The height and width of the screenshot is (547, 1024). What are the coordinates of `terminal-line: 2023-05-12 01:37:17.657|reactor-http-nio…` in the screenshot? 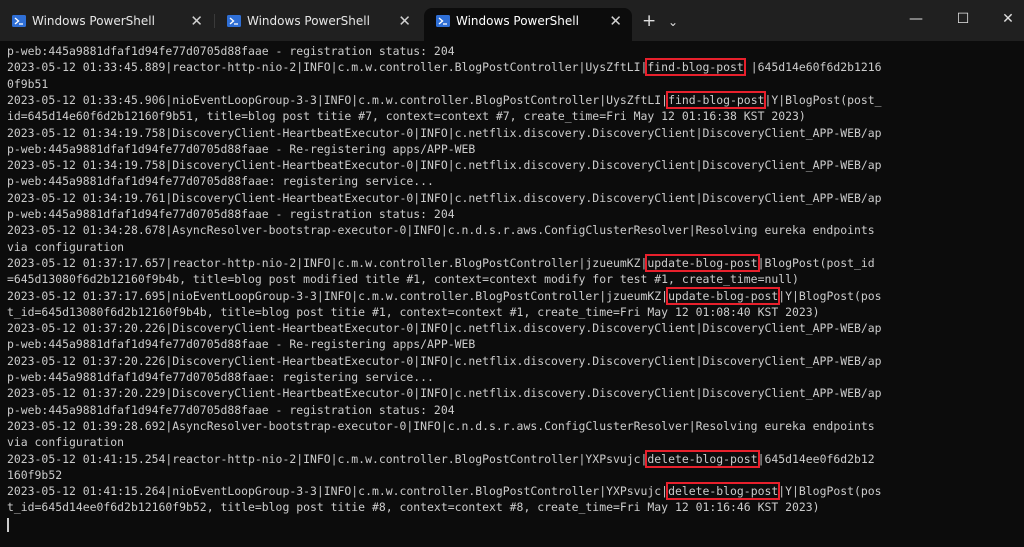 It's located at (441, 262).